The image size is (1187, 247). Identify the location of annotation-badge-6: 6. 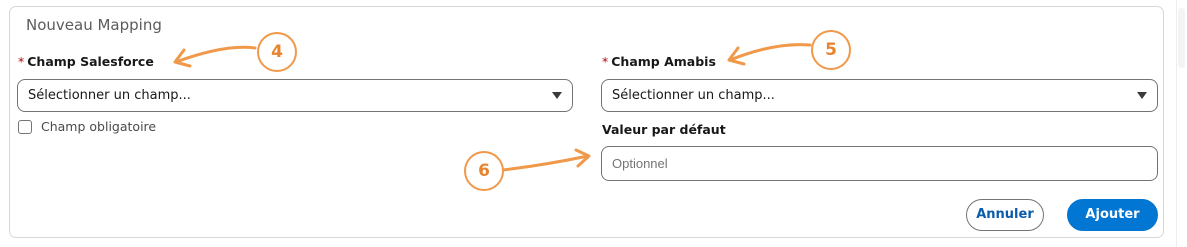
(484, 171).